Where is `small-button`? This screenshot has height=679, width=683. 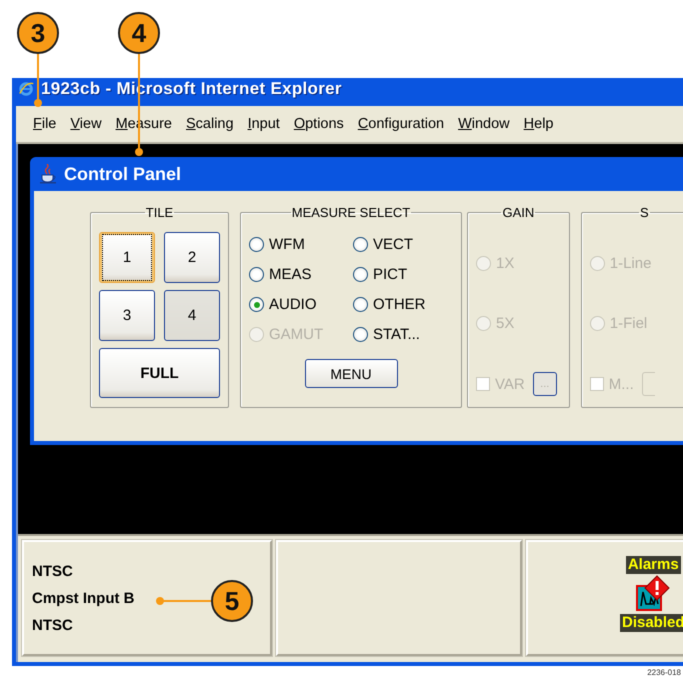
small-button is located at coordinates (648, 384).